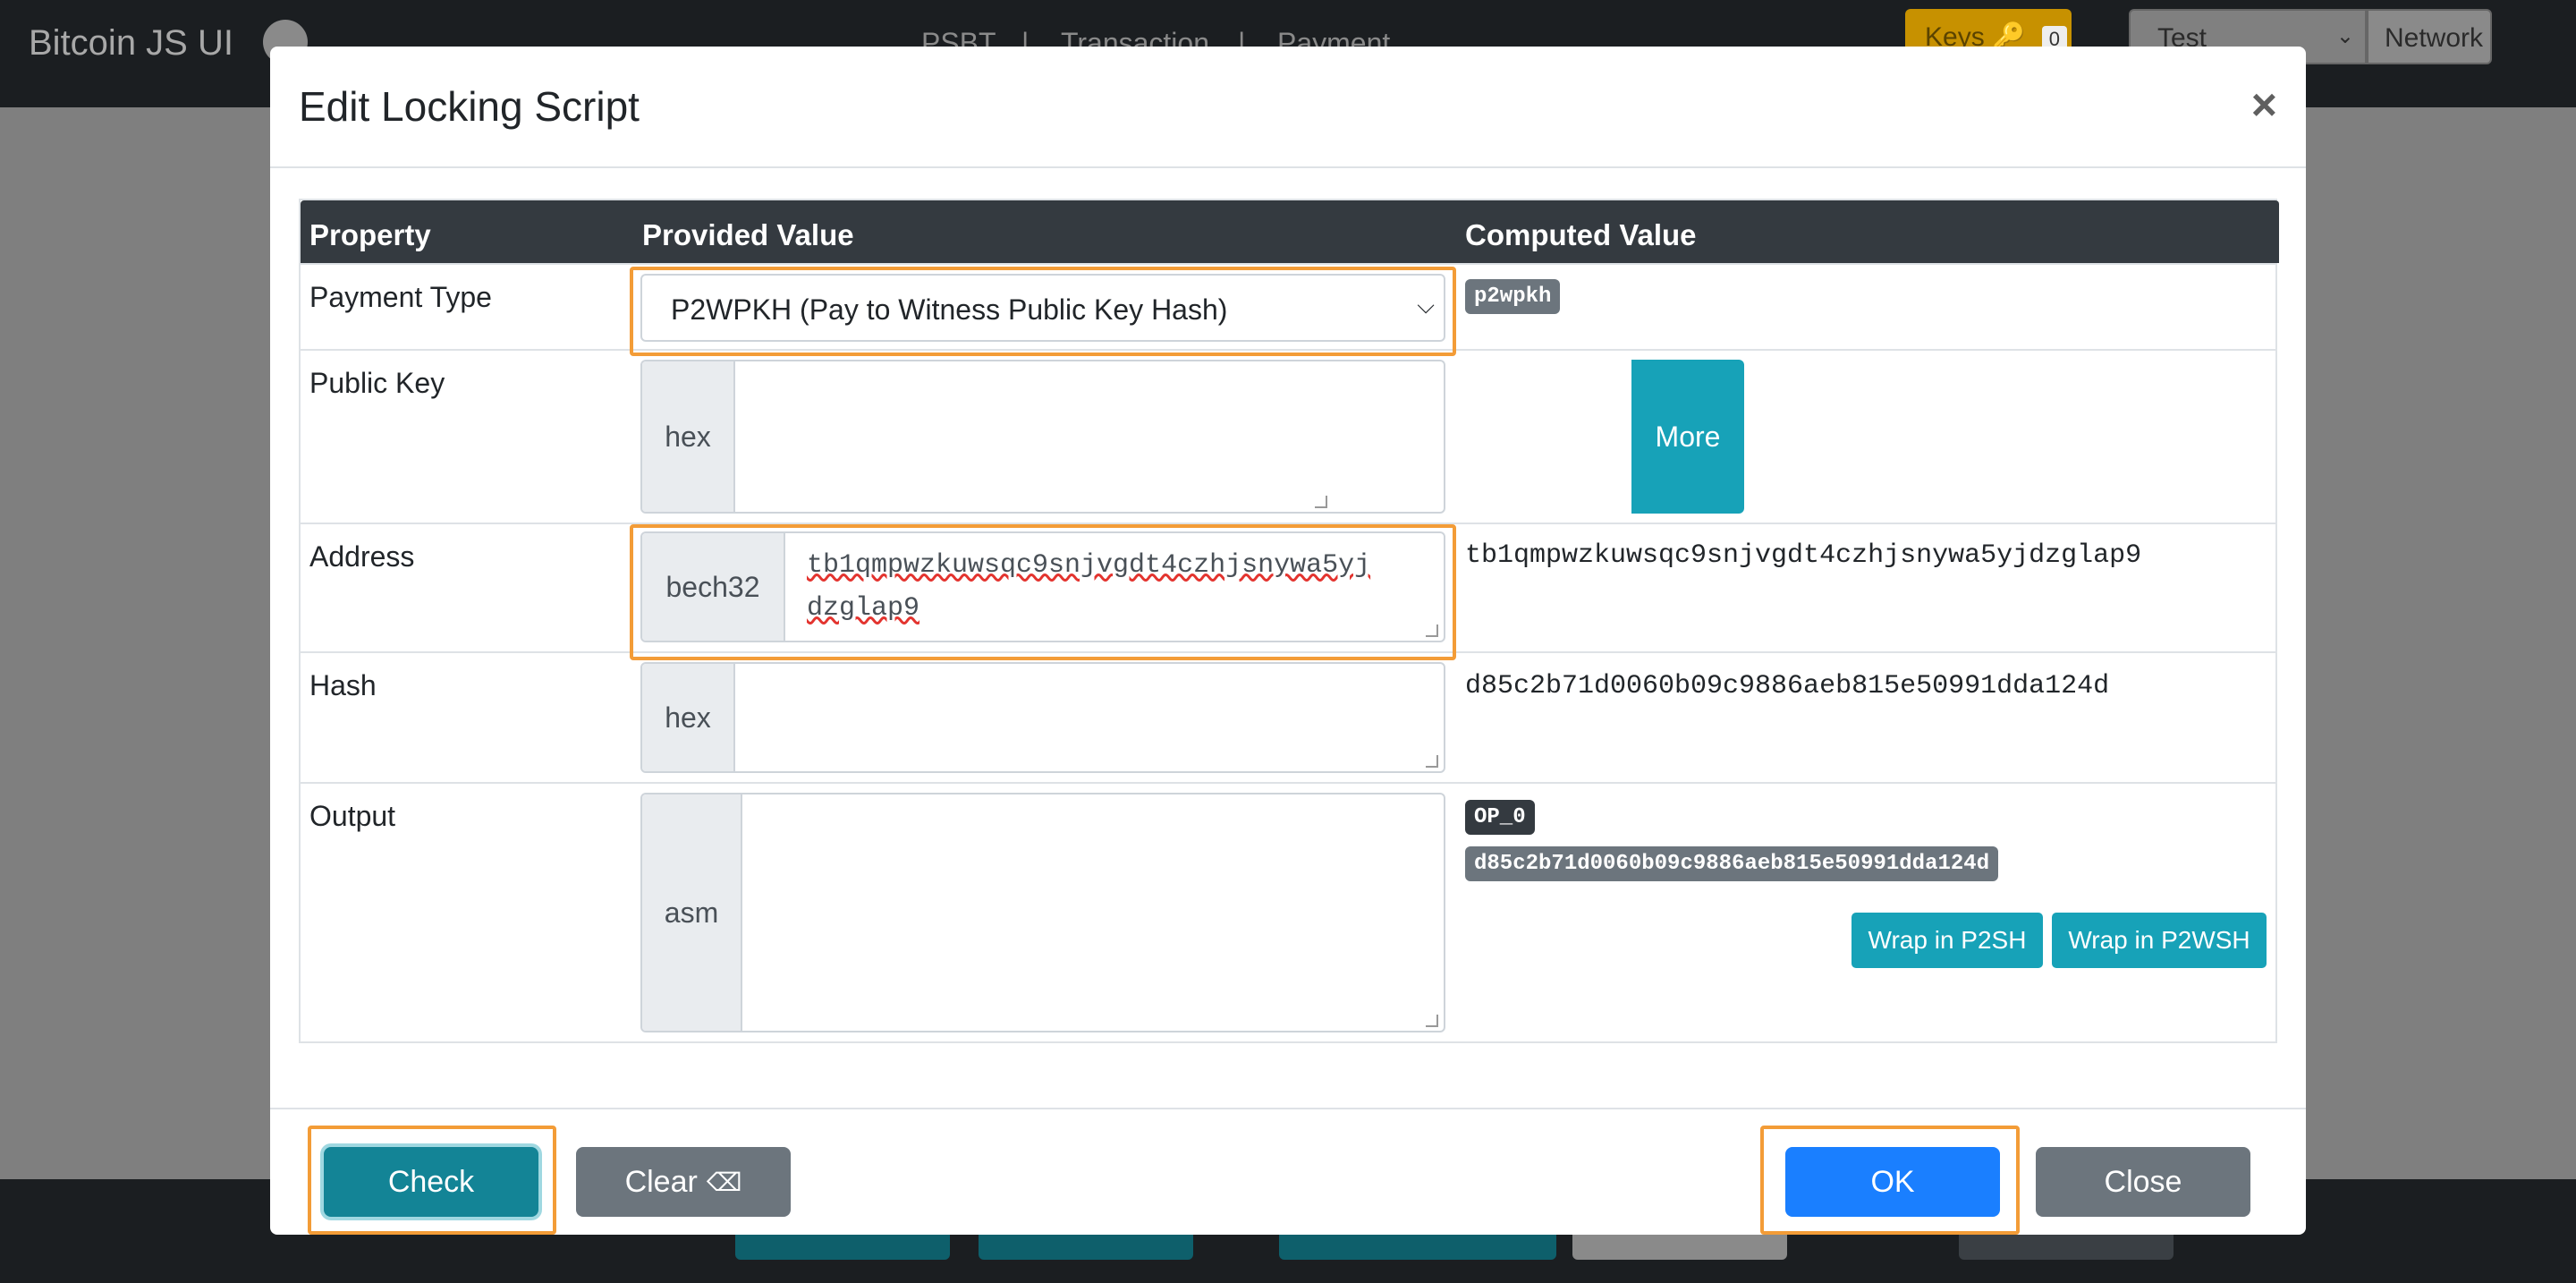  What do you see at coordinates (1290, 231) in the screenshot?
I see `table-header: Property Provided Value Computed Value` at bounding box center [1290, 231].